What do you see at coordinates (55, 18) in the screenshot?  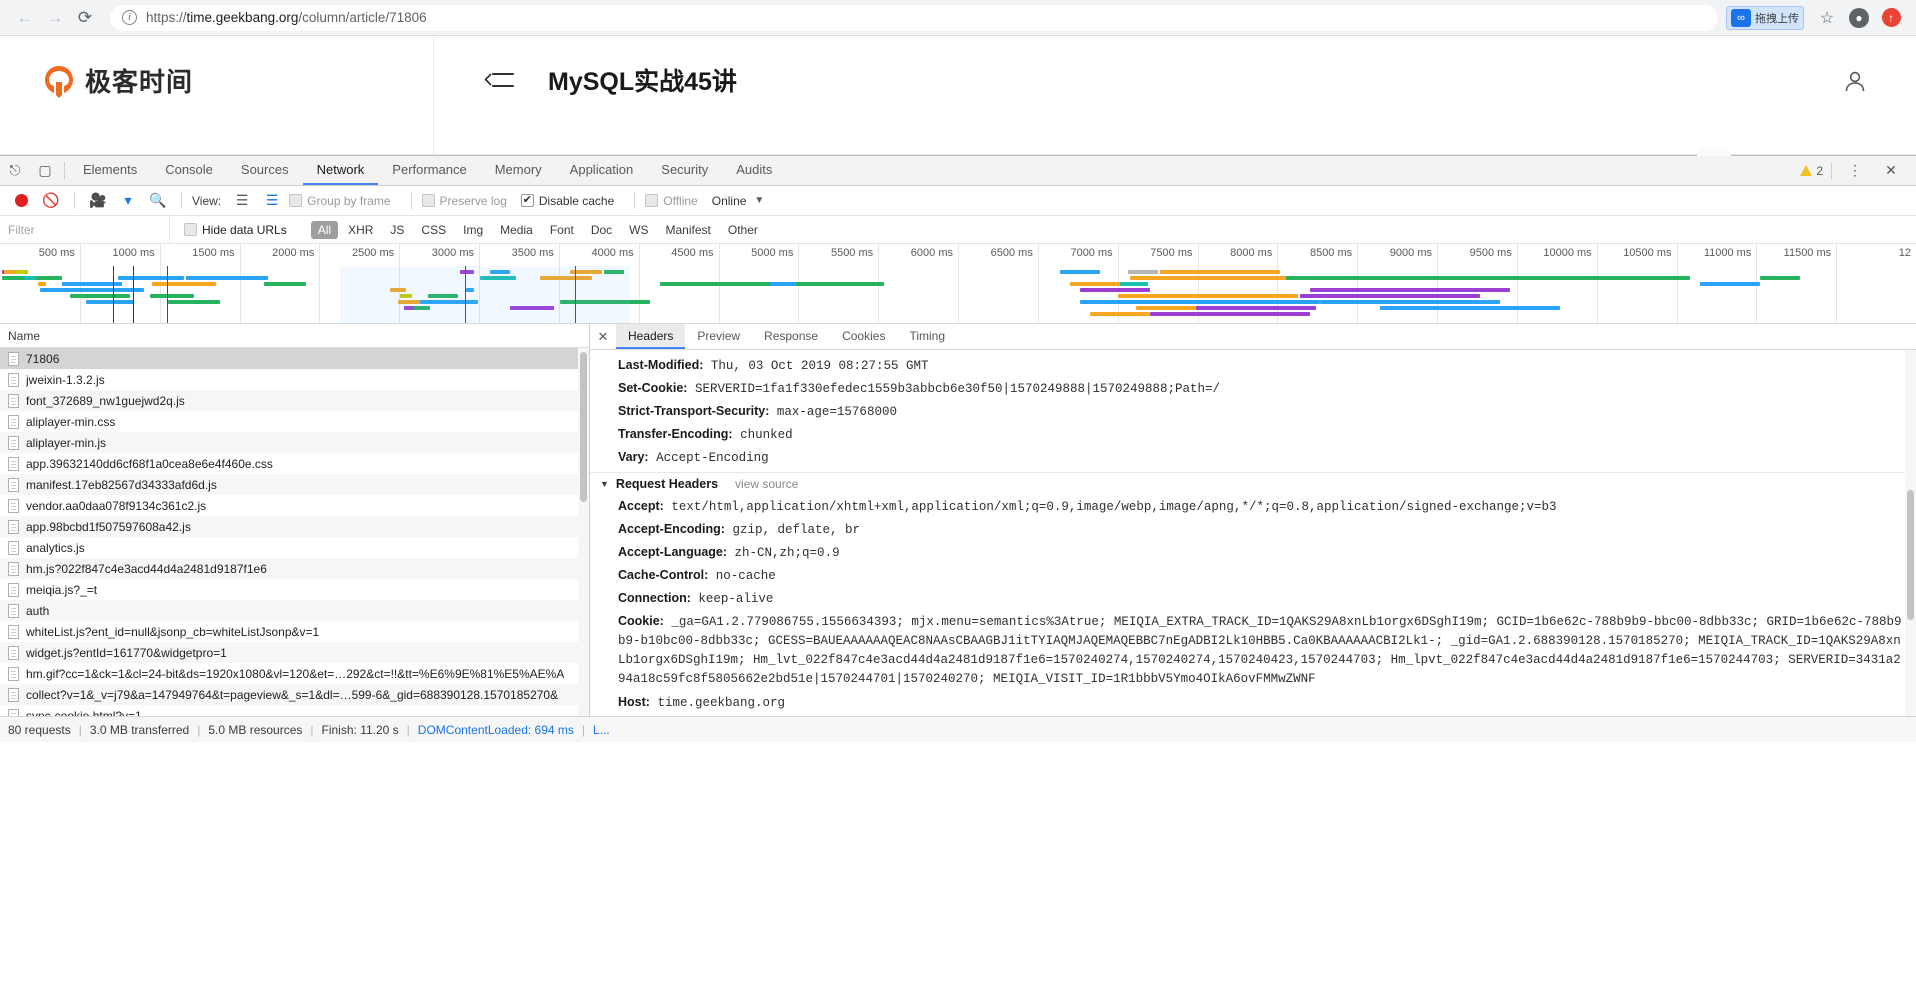 I see `forward-arrow-icon: →` at bounding box center [55, 18].